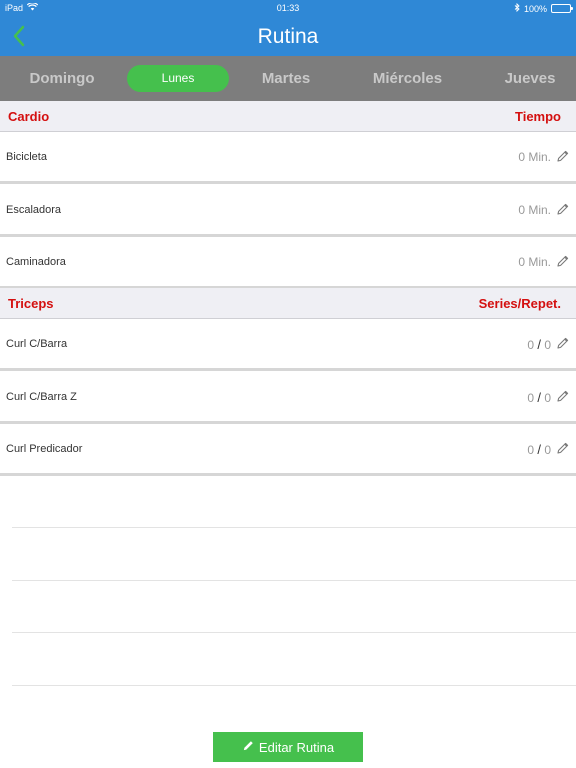 This screenshot has width=576, height=768. I want to click on section-column-label: Series/Repet., so click(519, 303).